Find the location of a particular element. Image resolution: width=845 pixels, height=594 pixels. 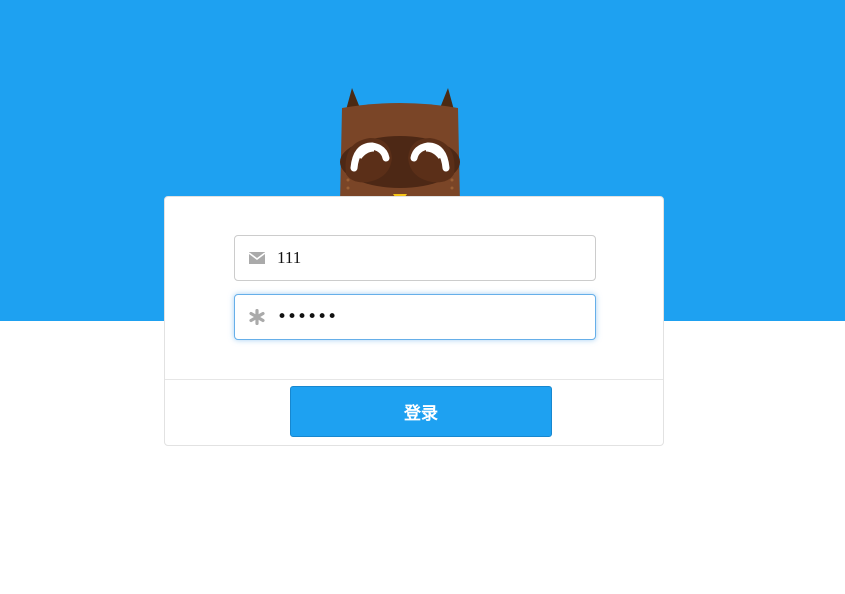

password-input is located at coordinates (427, 317).